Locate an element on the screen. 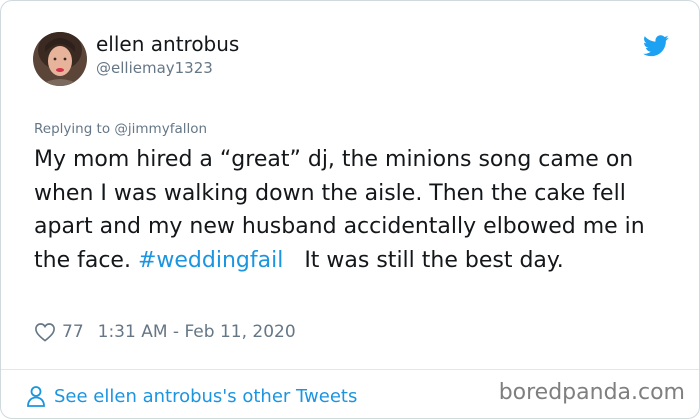  replying-to: Replying to @jimmyfallon is located at coordinates (120, 129).